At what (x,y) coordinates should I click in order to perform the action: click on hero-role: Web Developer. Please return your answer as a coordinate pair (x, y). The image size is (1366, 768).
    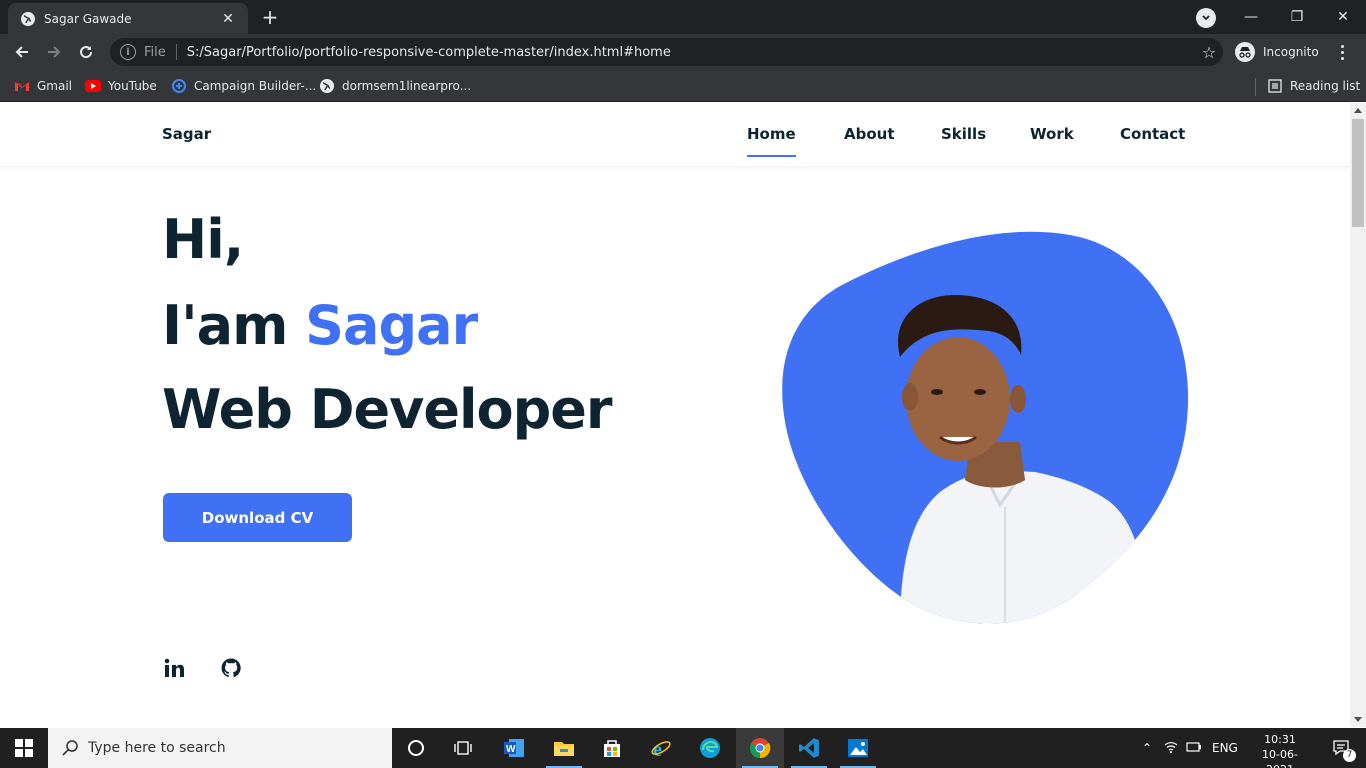
    Looking at the image, I should click on (387, 409).